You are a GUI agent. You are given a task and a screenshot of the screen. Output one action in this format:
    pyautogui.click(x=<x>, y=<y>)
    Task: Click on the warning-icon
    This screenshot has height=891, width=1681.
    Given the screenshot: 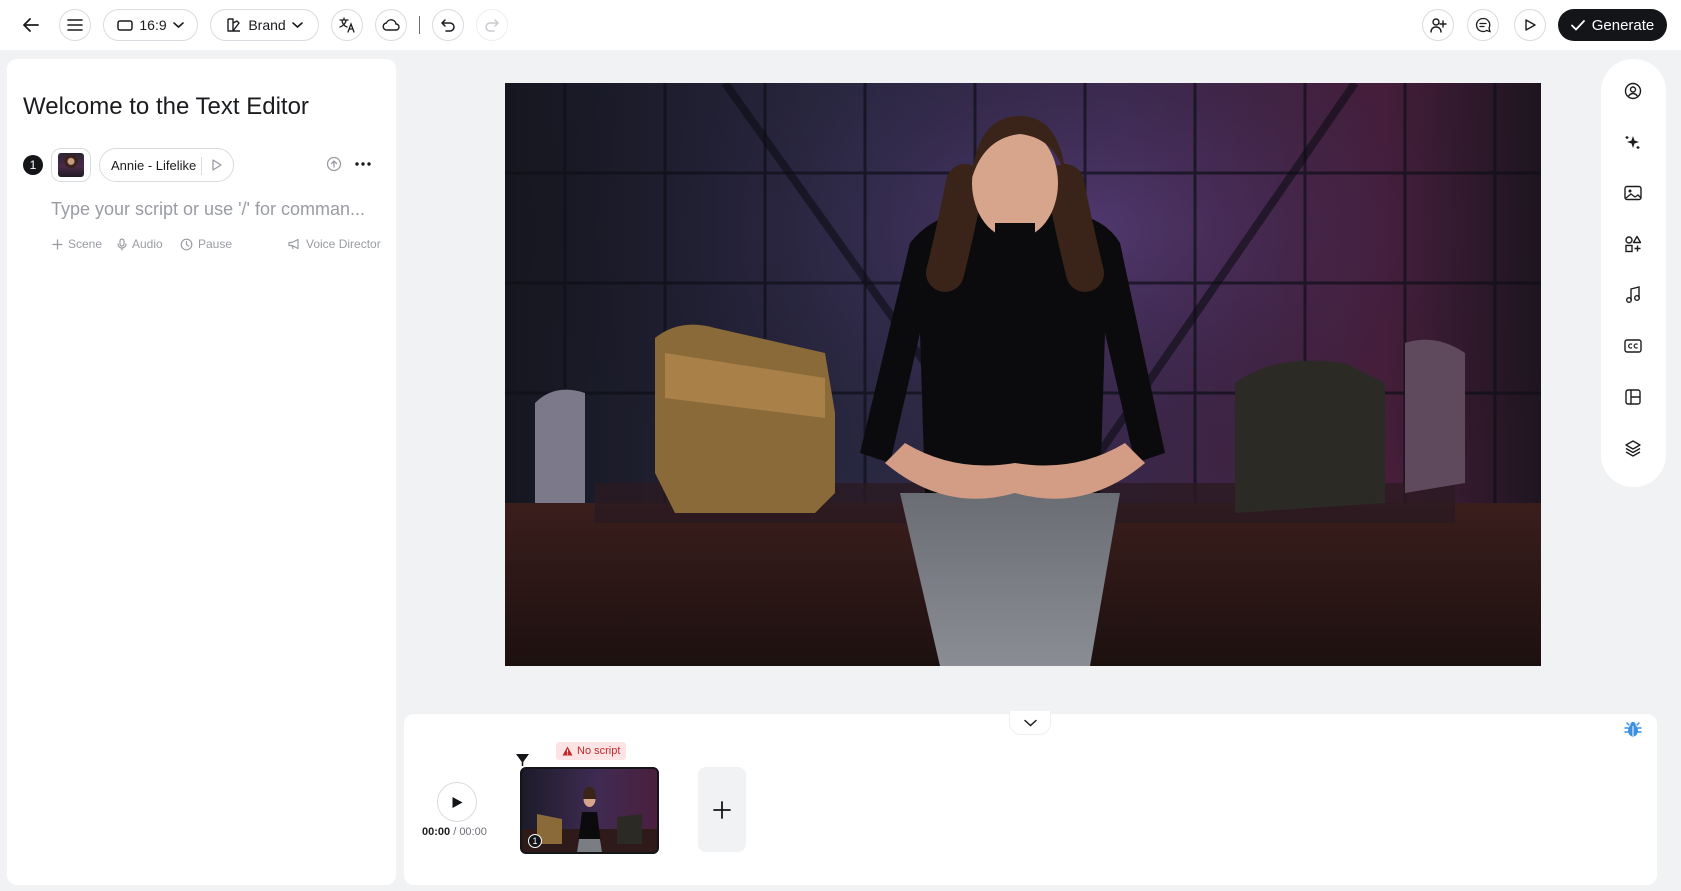 What is the action you would take?
    pyautogui.click(x=567, y=751)
    